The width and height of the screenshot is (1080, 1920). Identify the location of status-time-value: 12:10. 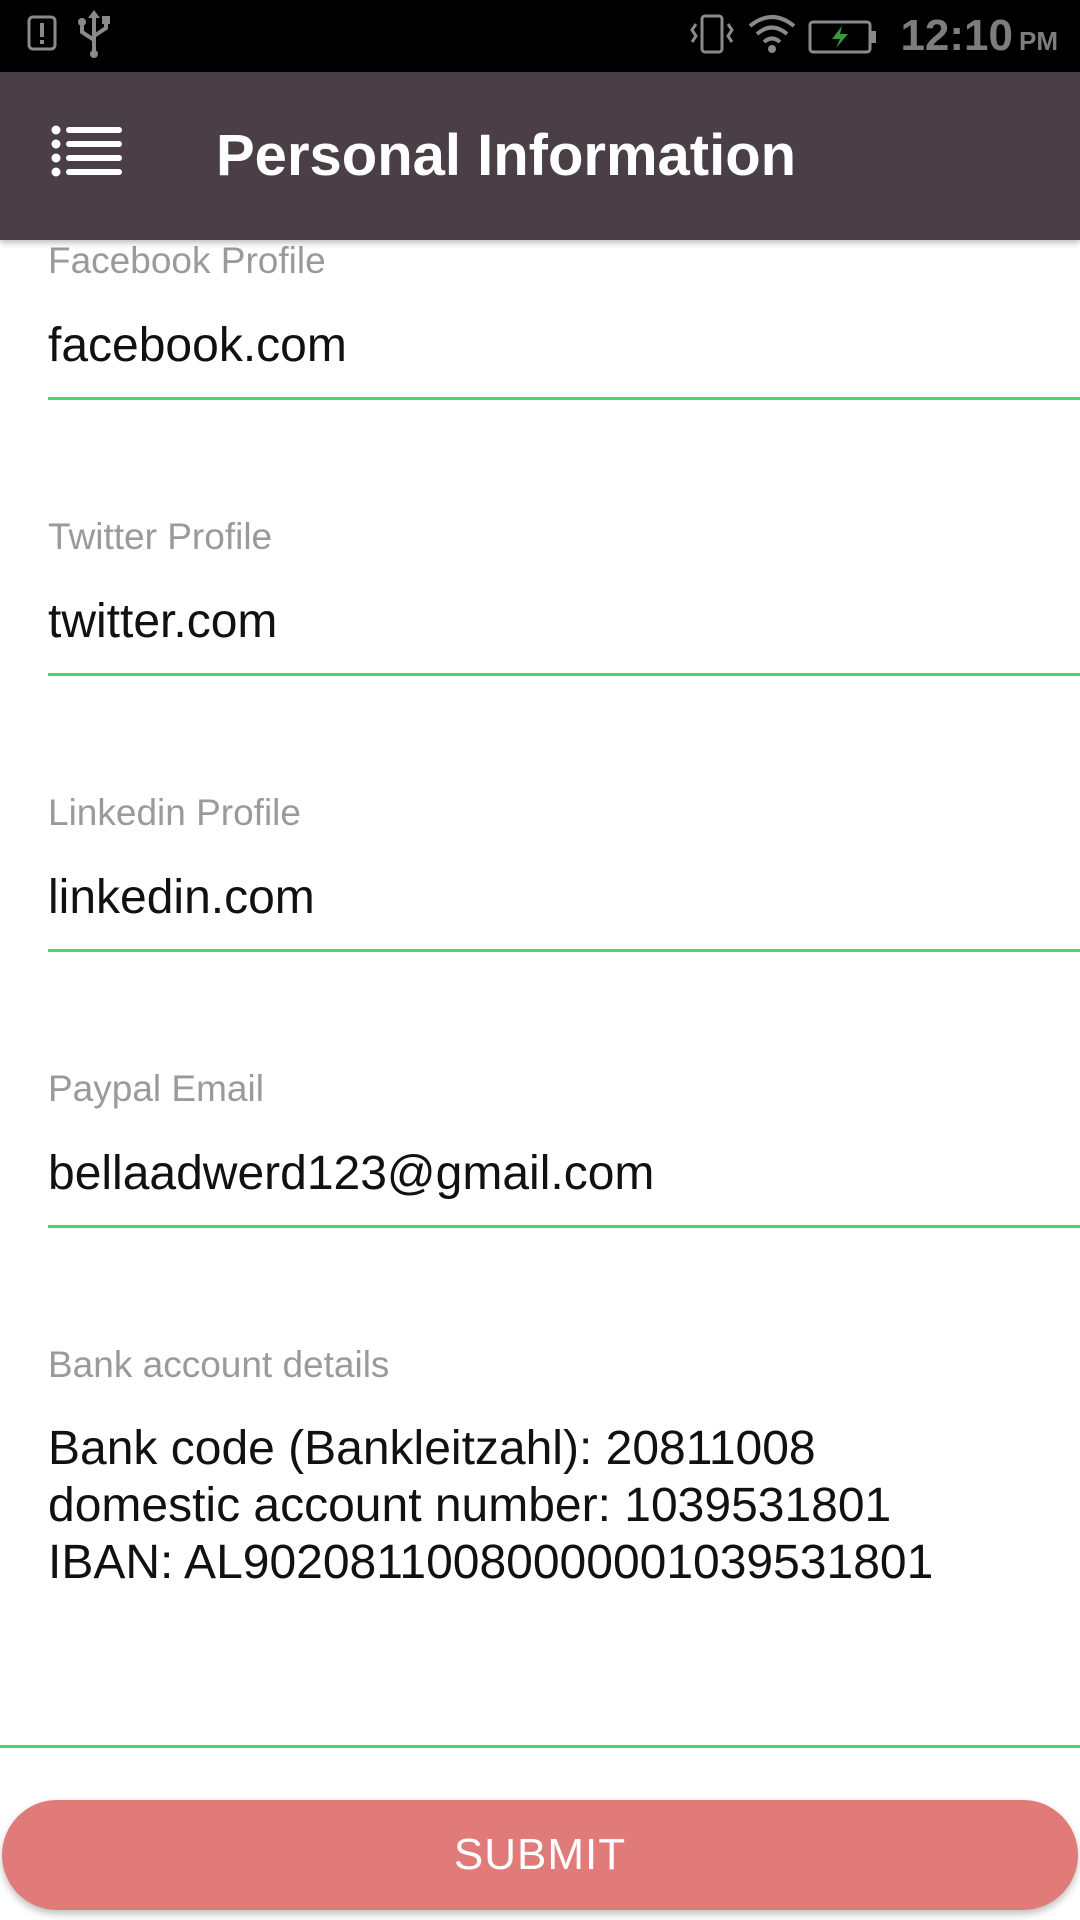
(956, 35).